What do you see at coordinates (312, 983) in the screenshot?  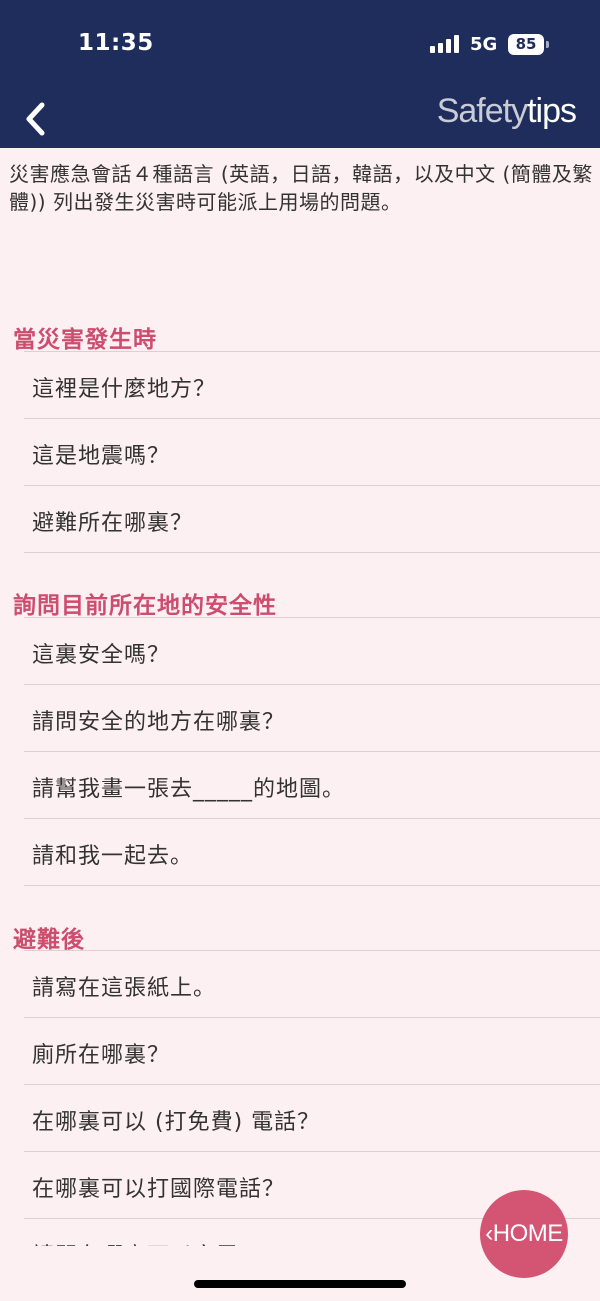 I see `list-item: 請寫在這張紙上。` at bounding box center [312, 983].